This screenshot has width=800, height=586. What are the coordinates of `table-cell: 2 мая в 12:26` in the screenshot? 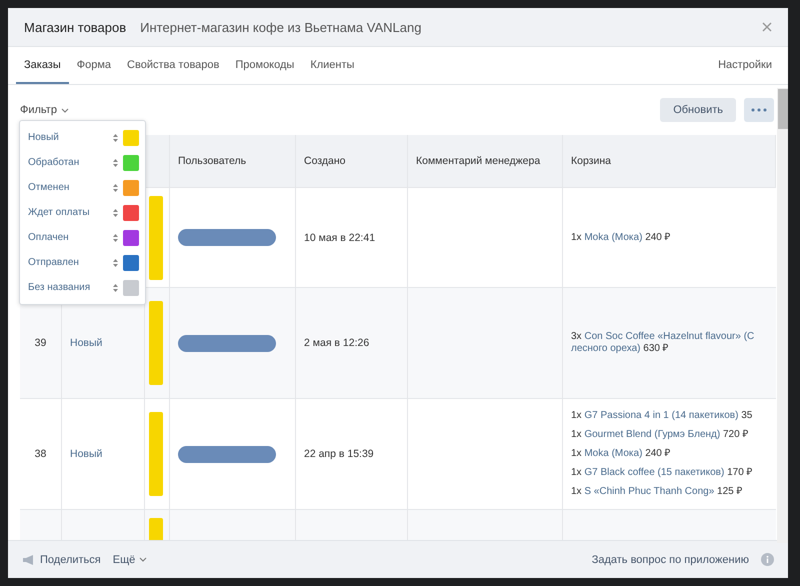 It's located at (352, 342).